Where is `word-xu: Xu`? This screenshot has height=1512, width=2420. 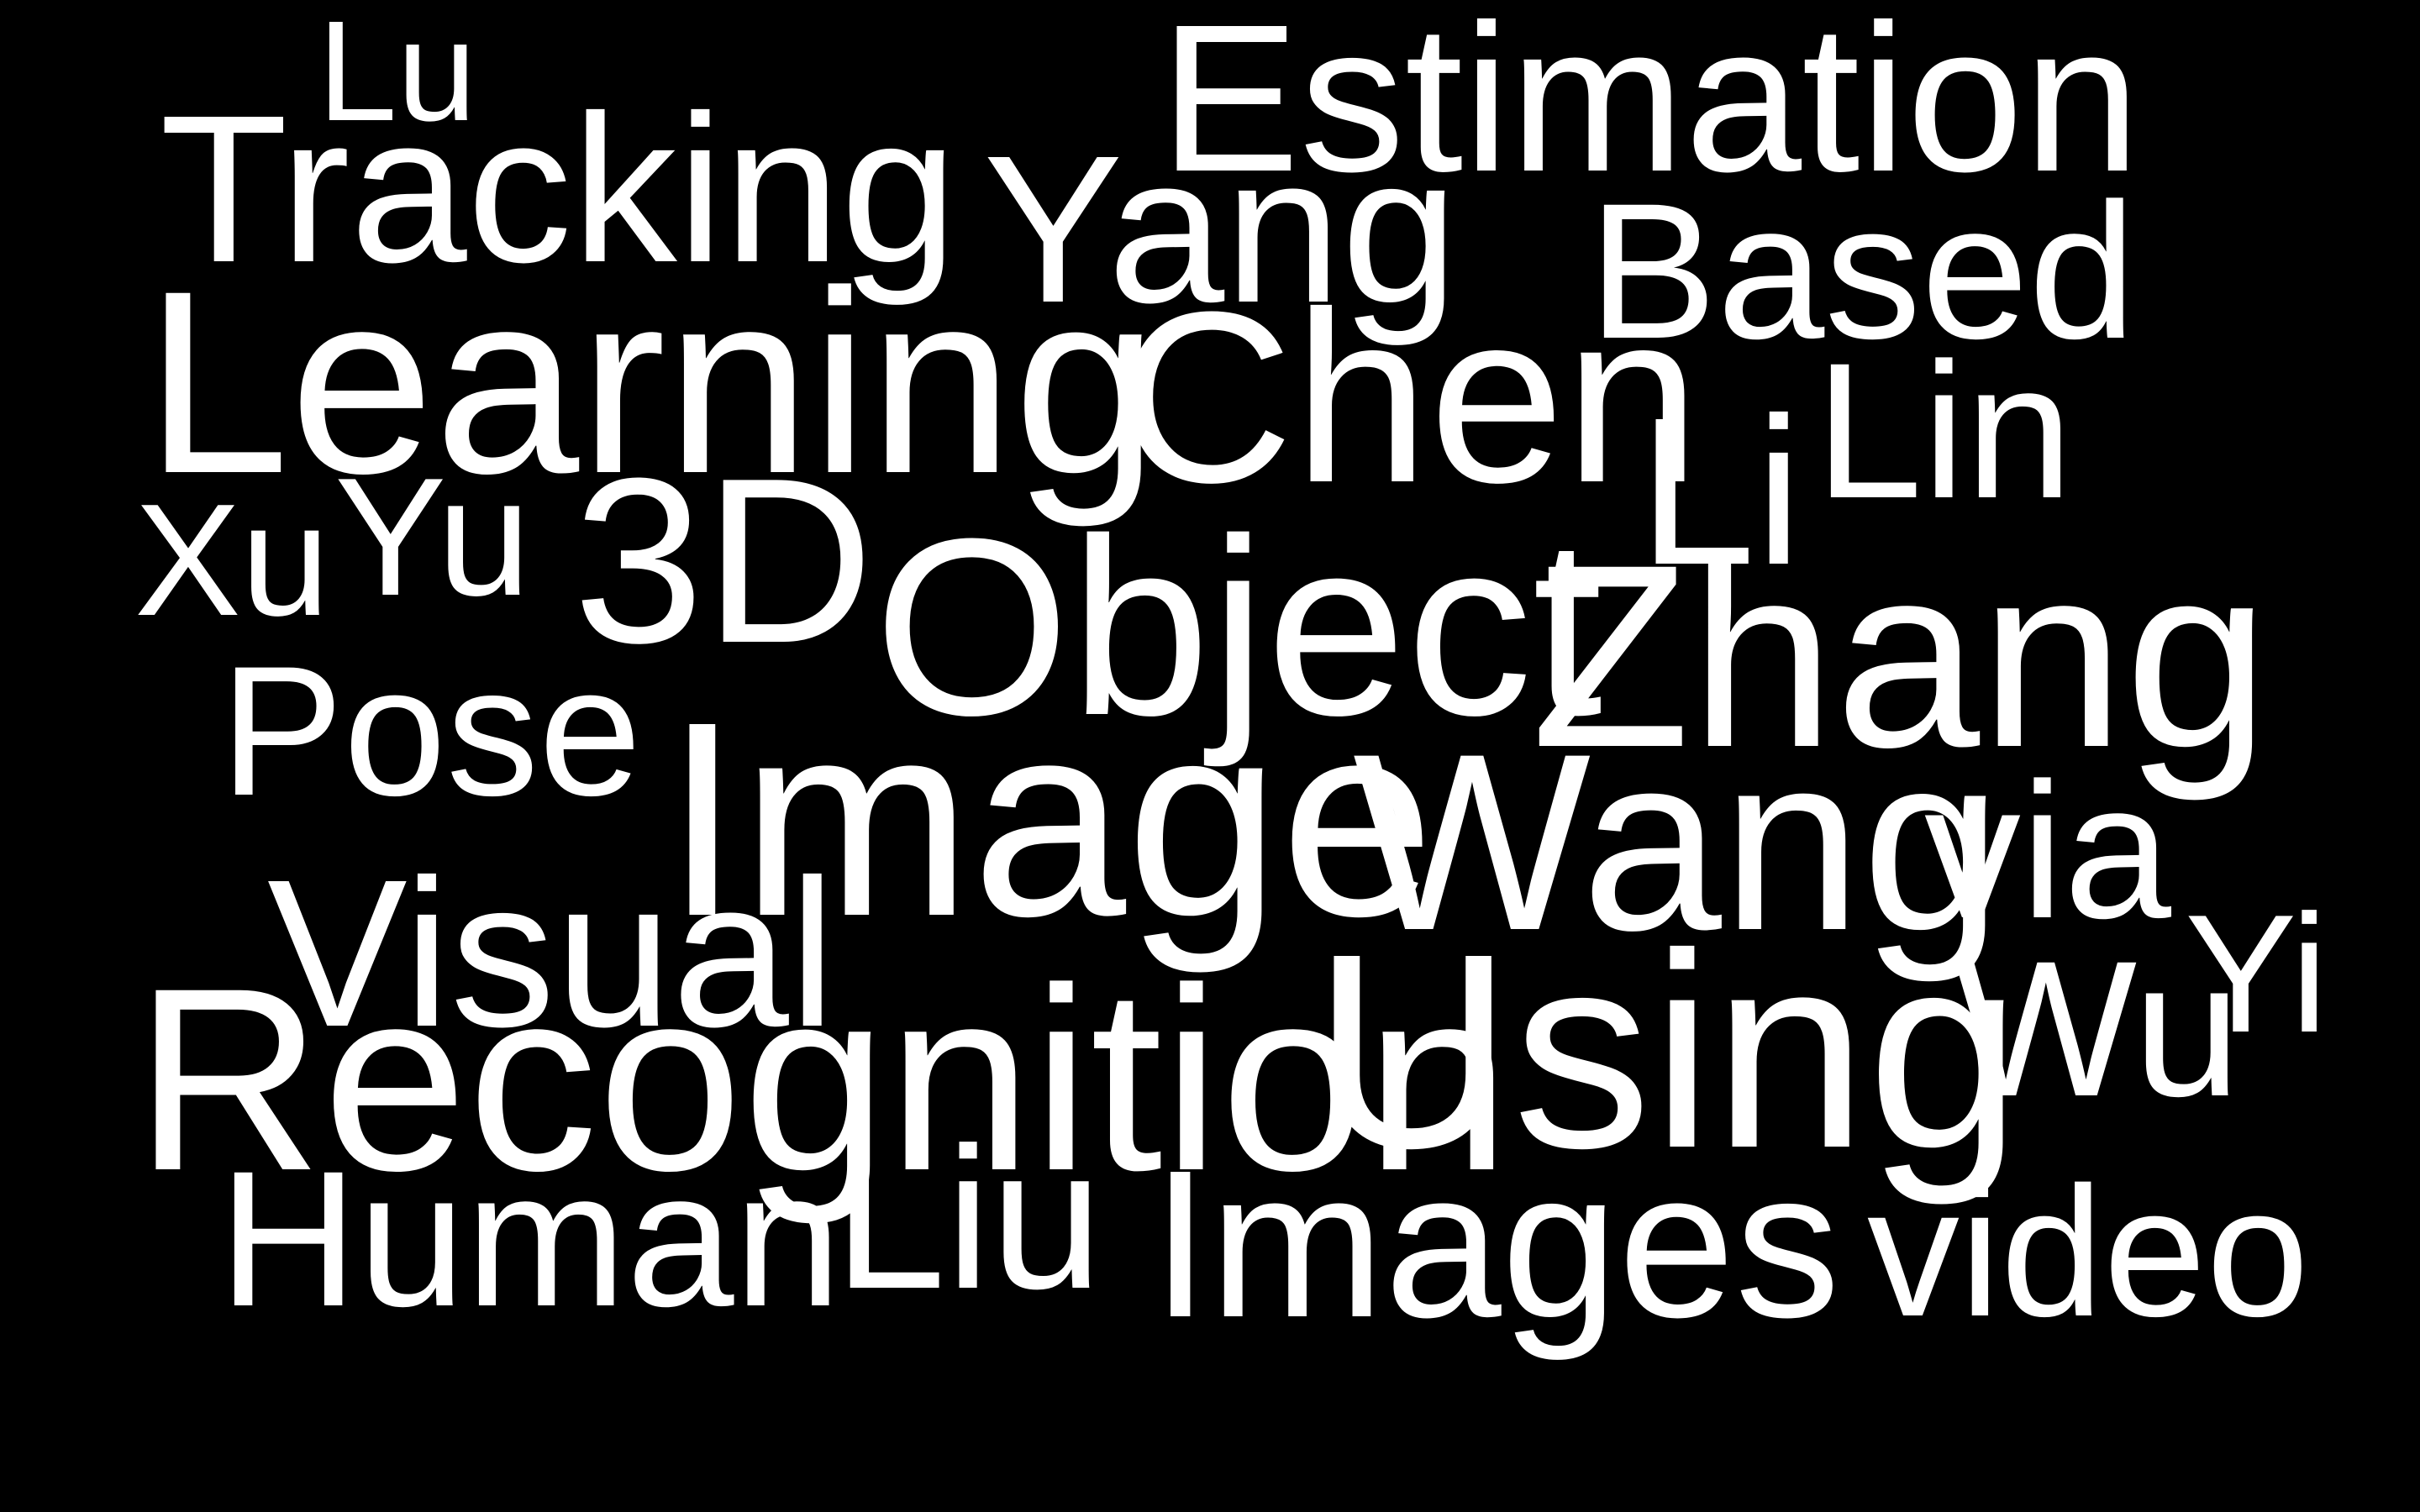 word-xu: Xu is located at coordinates (232, 560).